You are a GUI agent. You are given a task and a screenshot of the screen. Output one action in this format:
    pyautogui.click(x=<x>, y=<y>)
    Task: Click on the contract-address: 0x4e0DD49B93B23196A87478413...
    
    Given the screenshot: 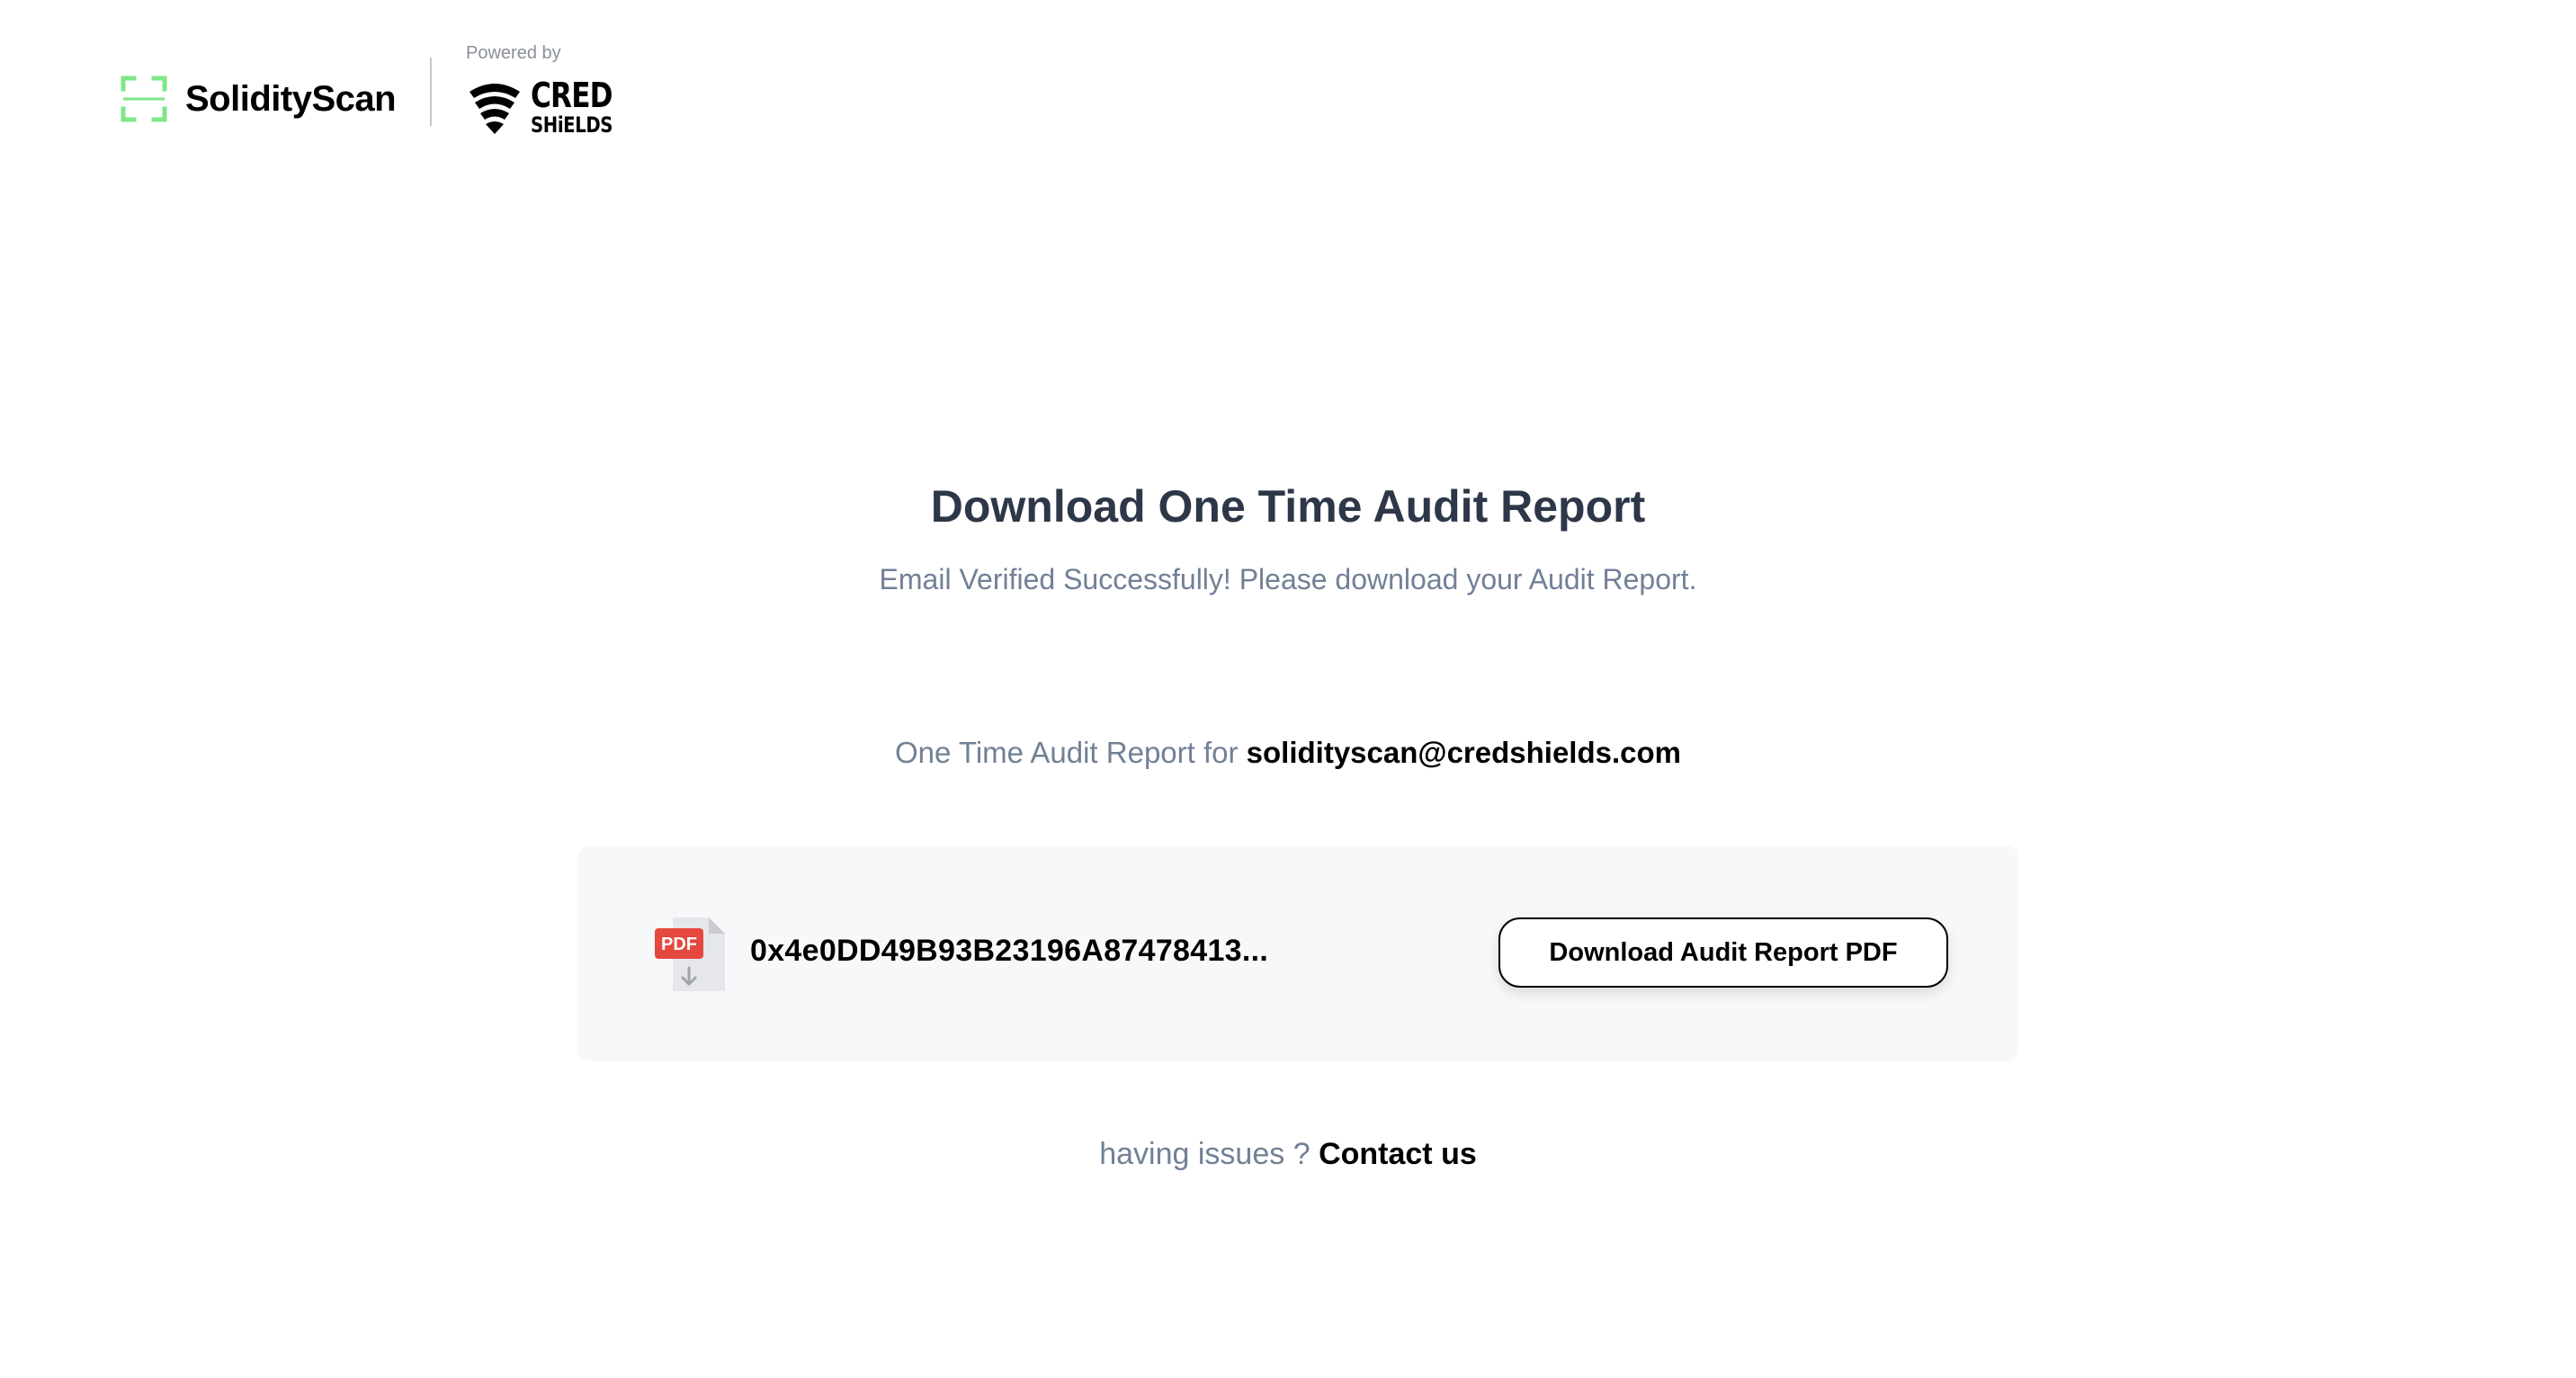 What is the action you would take?
    pyautogui.click(x=1009, y=951)
    